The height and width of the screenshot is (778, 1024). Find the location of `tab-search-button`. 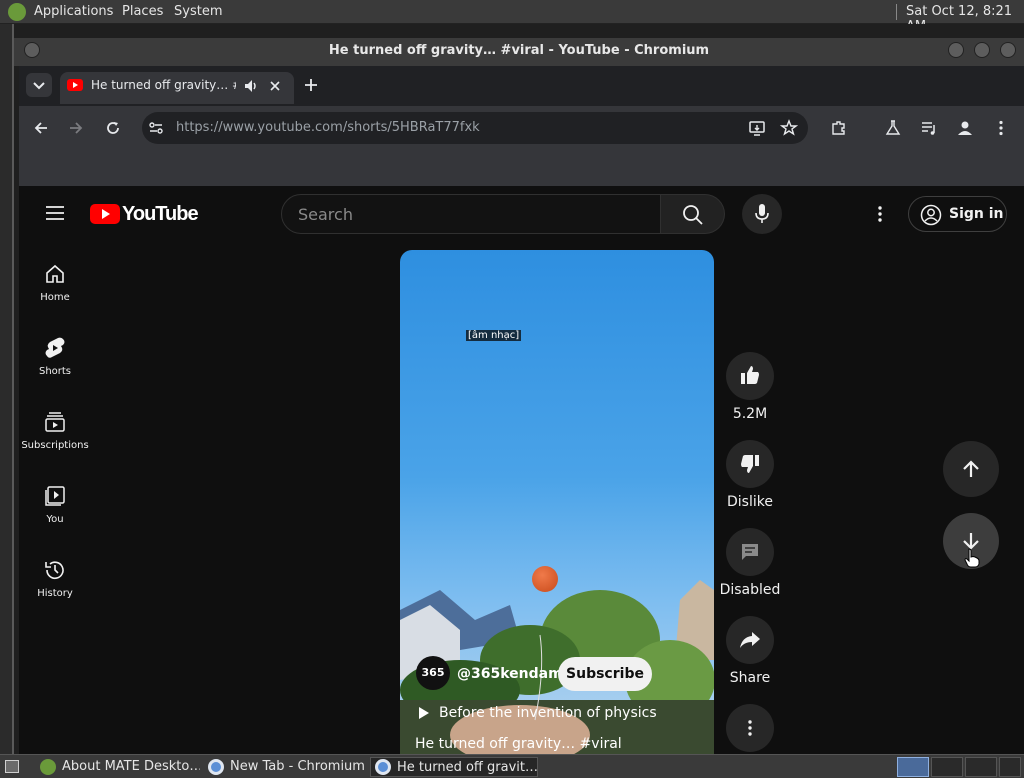

tab-search-button is located at coordinates (39, 85).